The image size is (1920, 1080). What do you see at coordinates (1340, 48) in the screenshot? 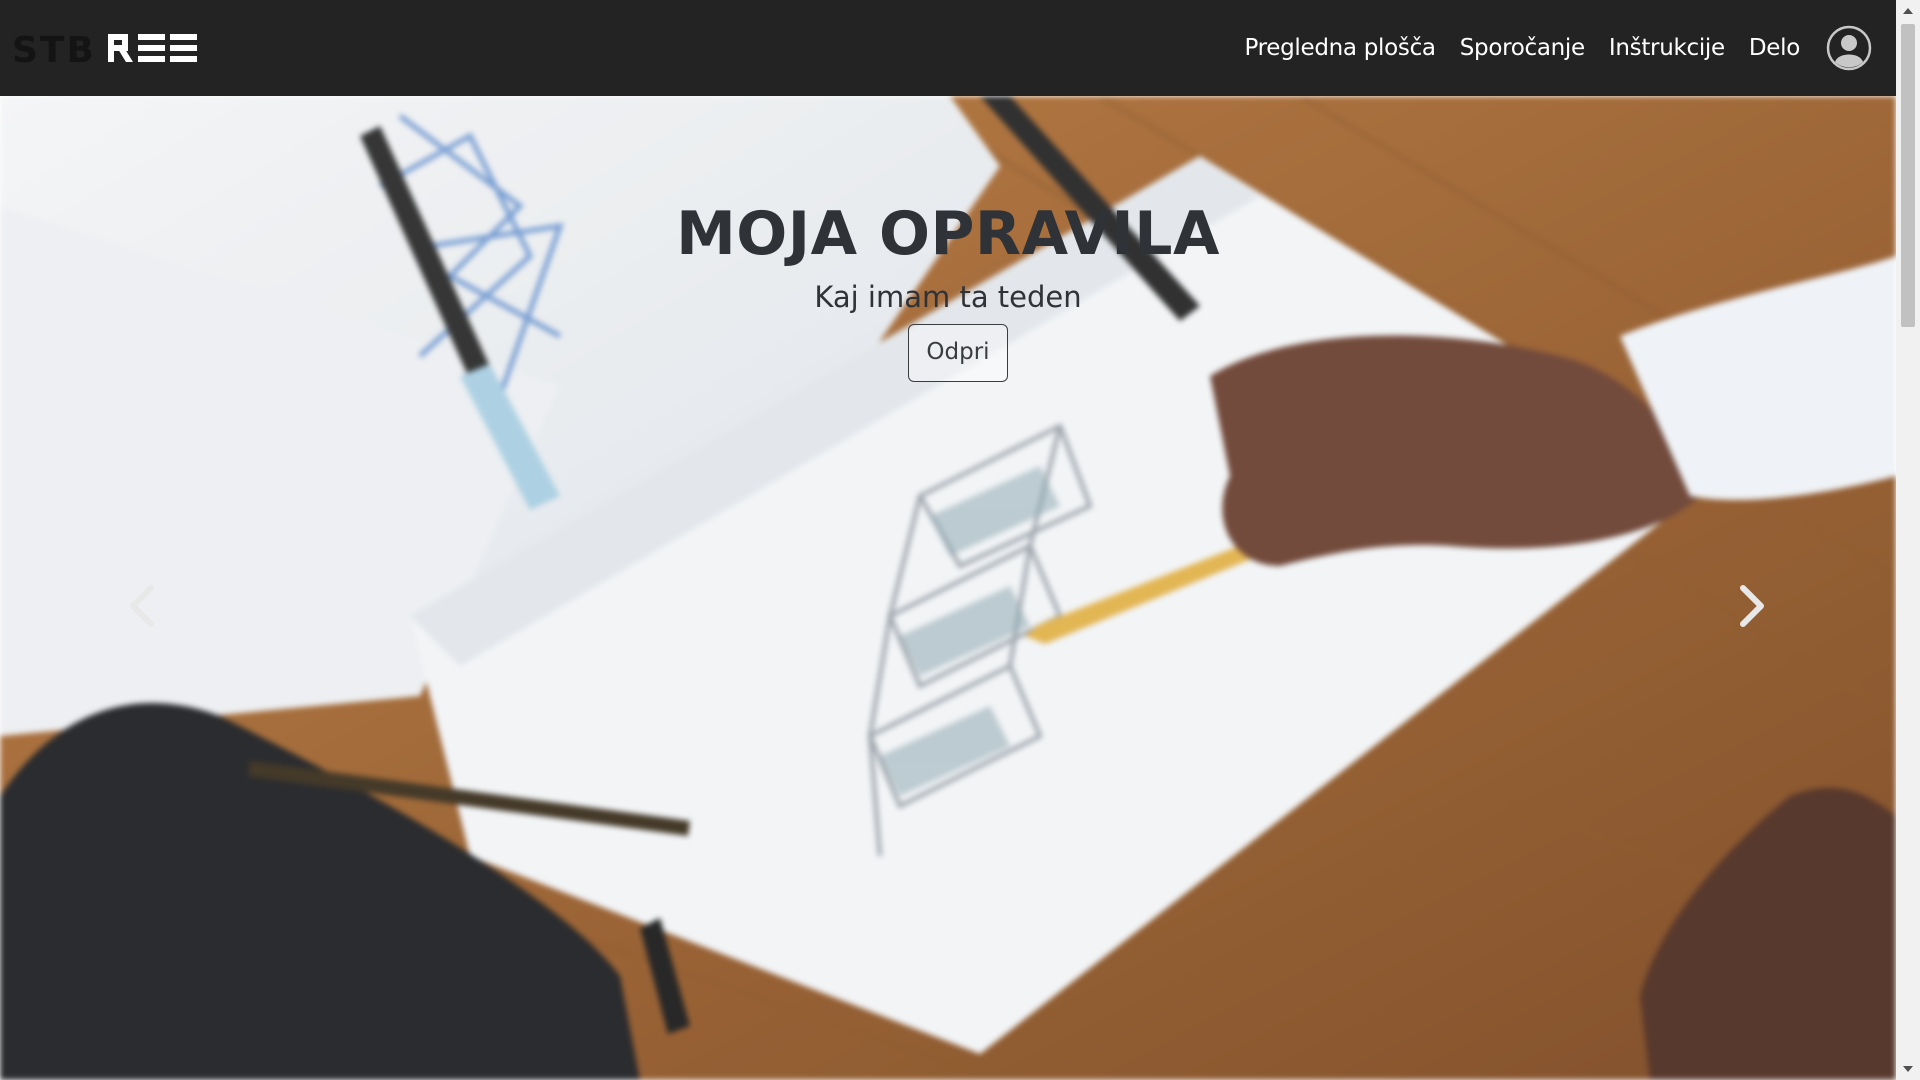
I see `nav-item-dashboard: Pregledna plošča` at bounding box center [1340, 48].